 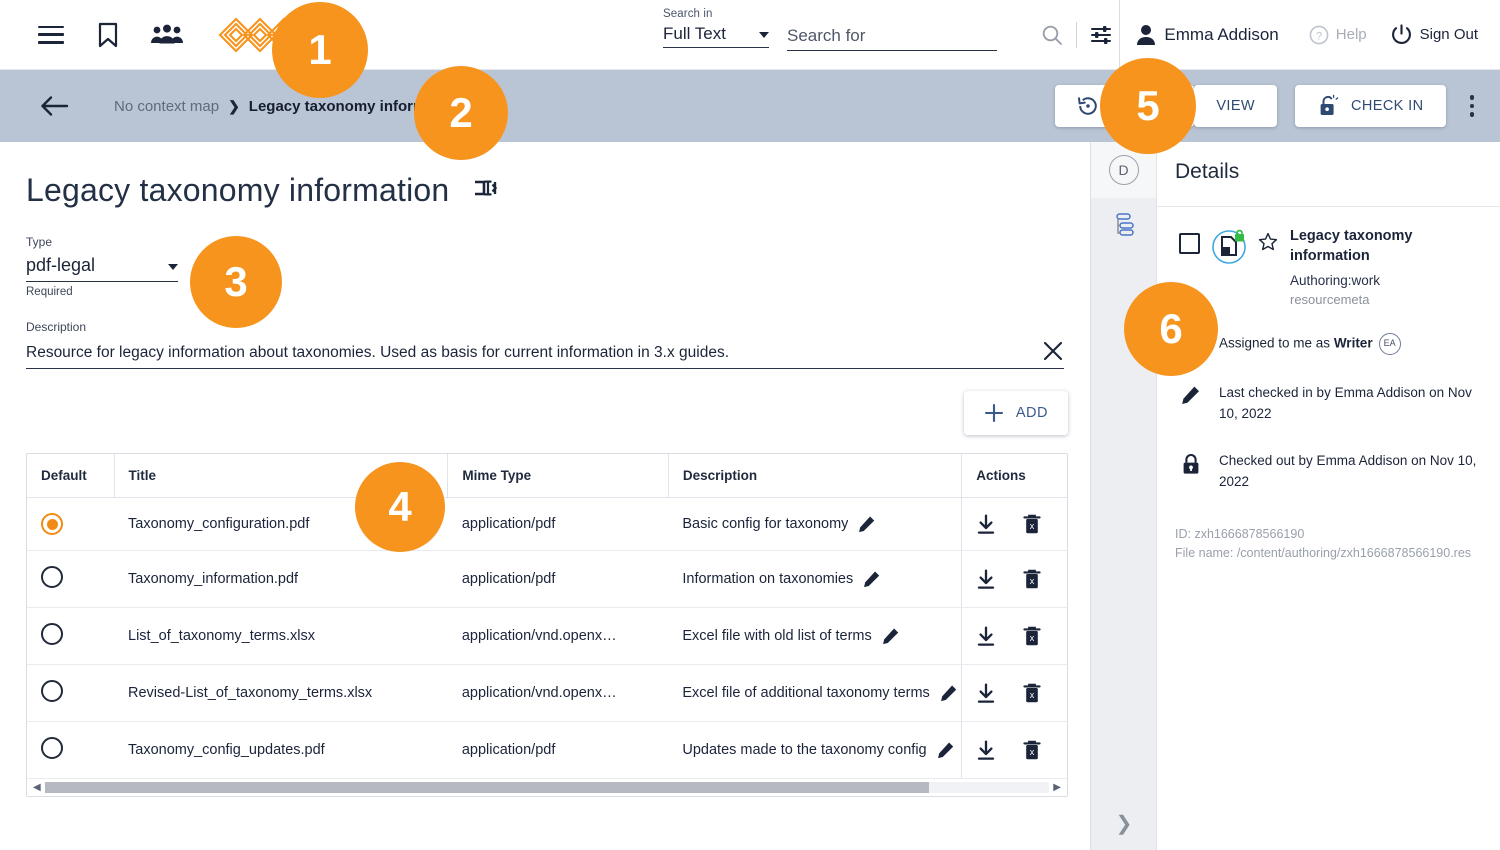 What do you see at coordinates (1057, 787) in the screenshot?
I see `scroll-right-arrow-icon: ▶` at bounding box center [1057, 787].